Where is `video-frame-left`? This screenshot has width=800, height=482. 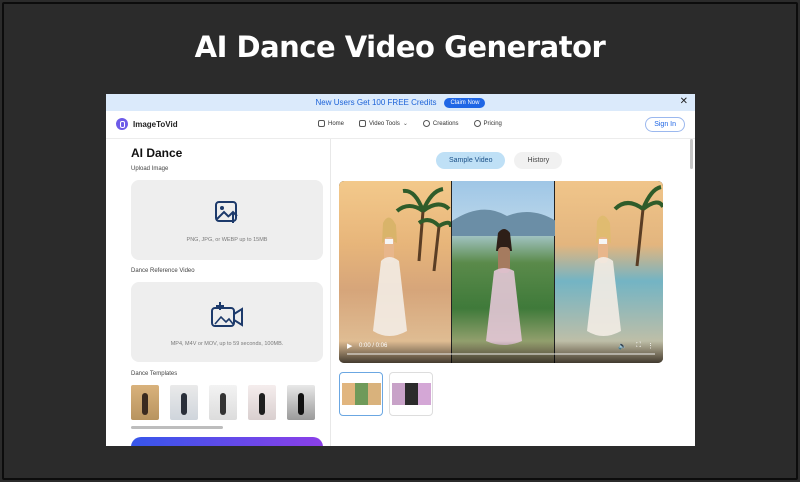
video-frame-left is located at coordinates (396, 272).